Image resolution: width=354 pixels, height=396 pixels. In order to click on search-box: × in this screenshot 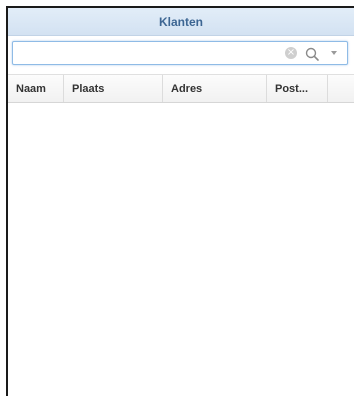, I will do `click(180, 53)`.